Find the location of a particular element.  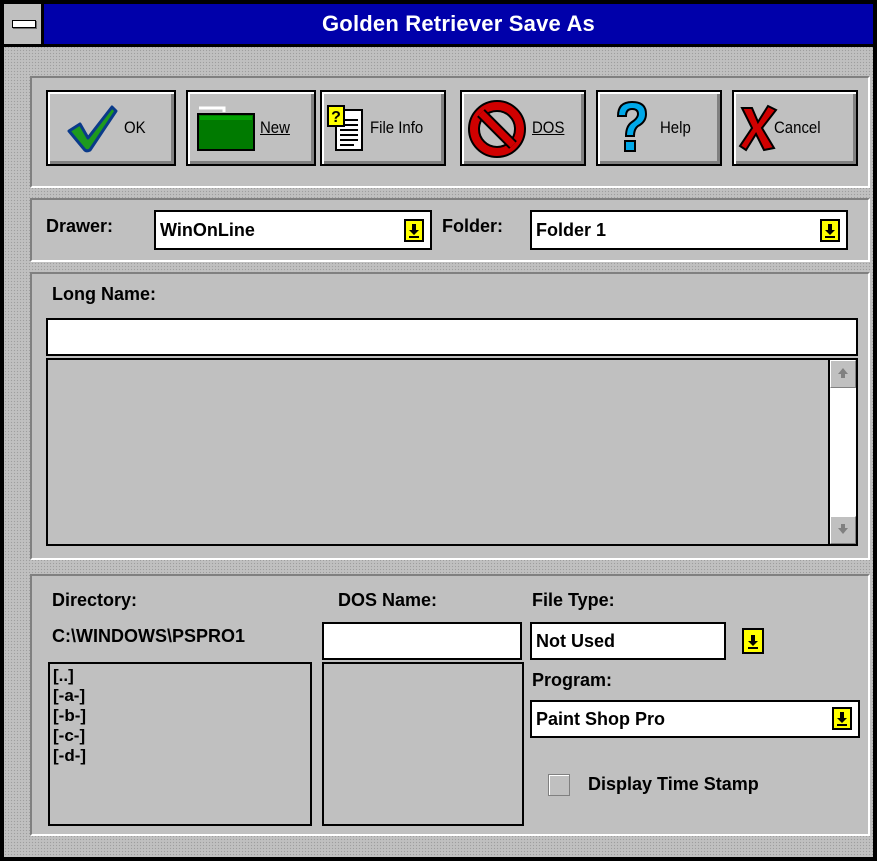

dos-name-list is located at coordinates (423, 744).